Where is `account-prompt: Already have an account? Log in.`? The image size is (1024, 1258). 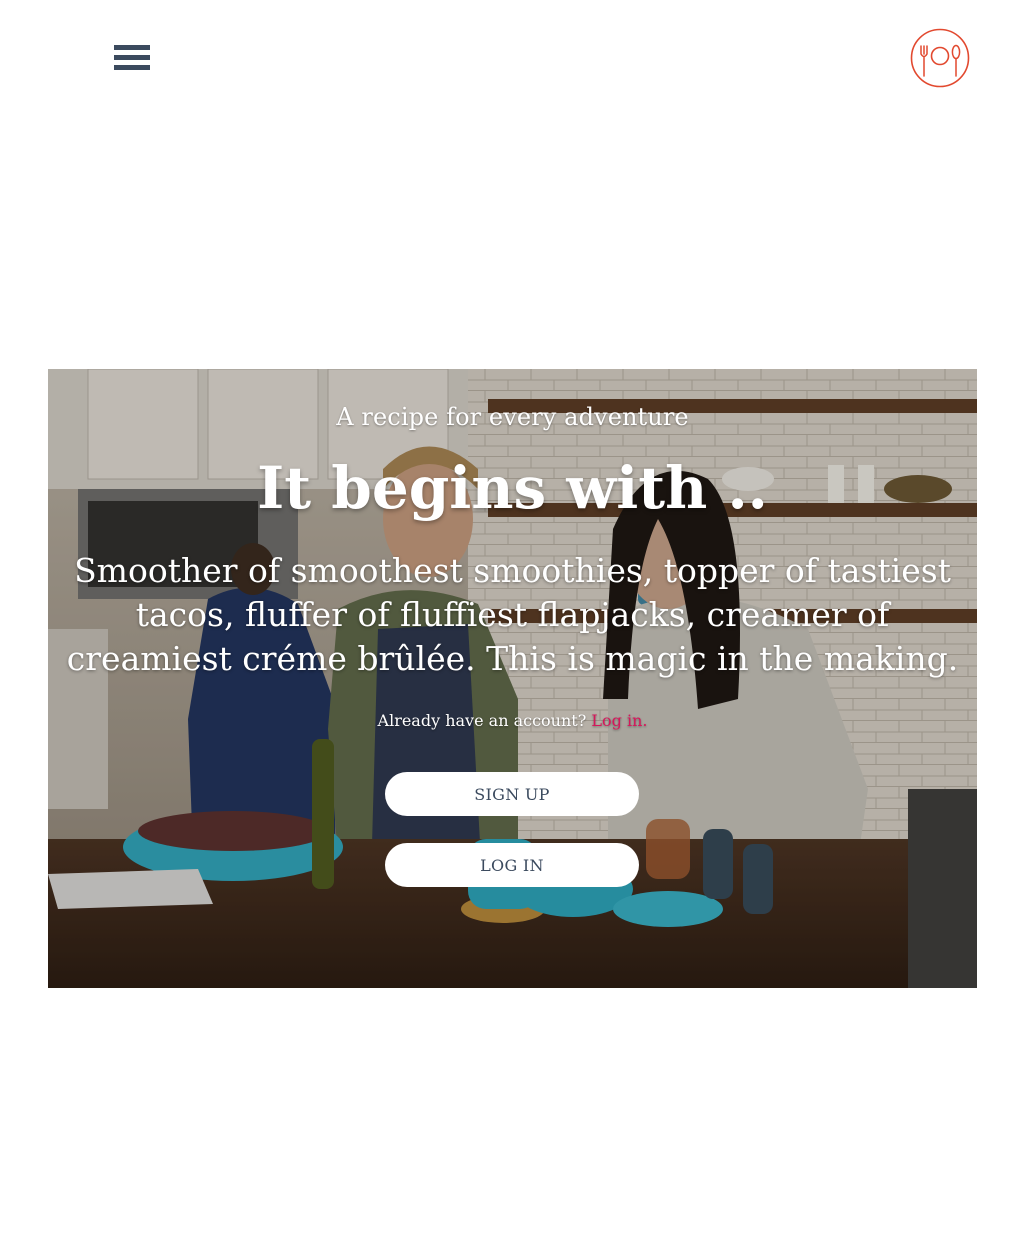
account-prompt: Already have an account? Log in. is located at coordinates (512, 720).